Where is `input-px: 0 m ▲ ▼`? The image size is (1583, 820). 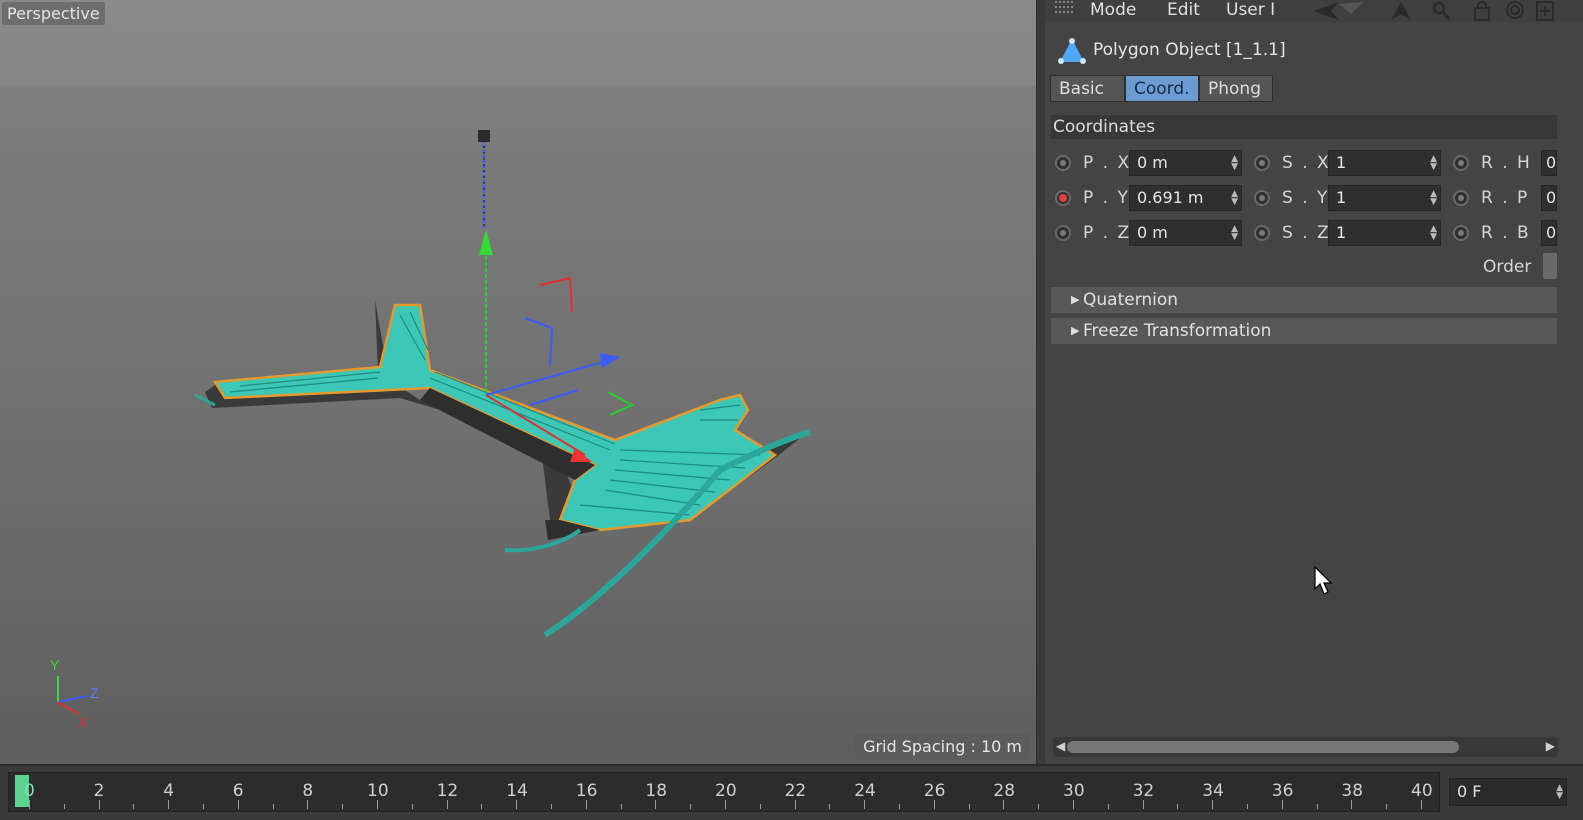
input-px: 0 m ▲ ▼ is located at coordinates (1185, 163).